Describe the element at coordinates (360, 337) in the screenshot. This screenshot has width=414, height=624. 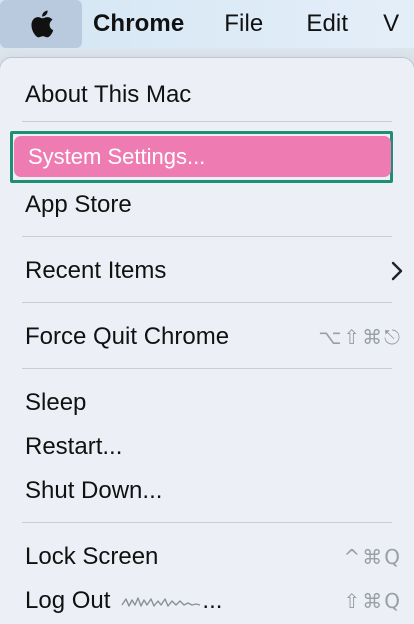
I see `keyboard-shortcut: ⌥⇧⌘⎋` at that location.